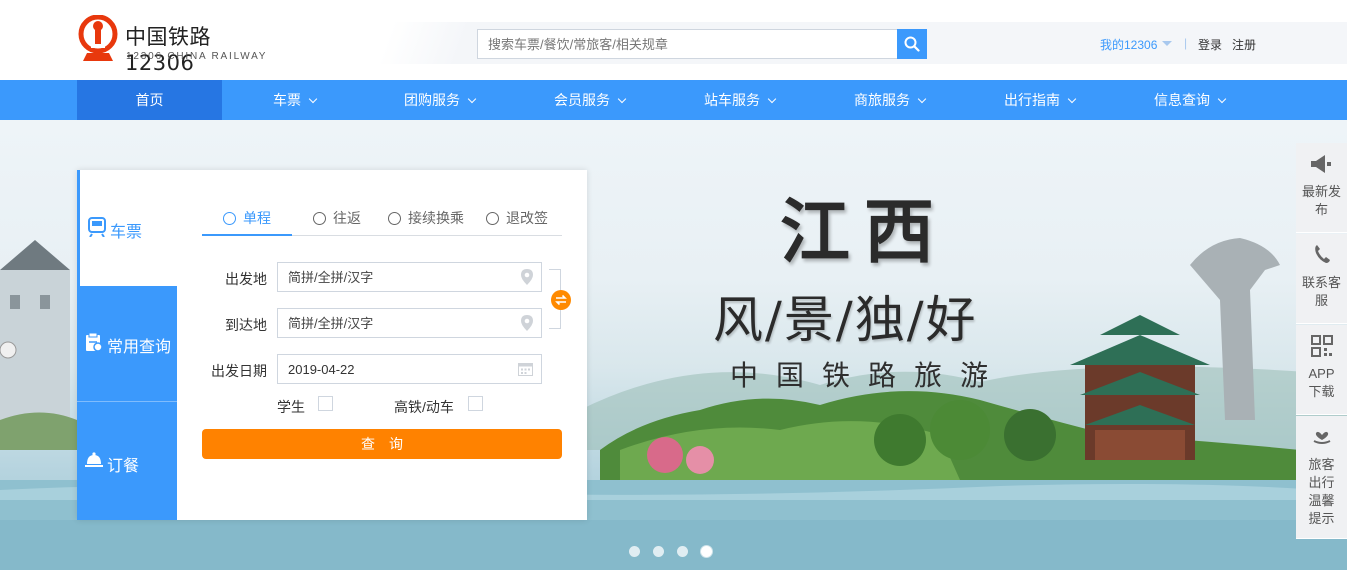 The width and height of the screenshot is (1347, 570). I want to click on site-search, so click(702, 44).